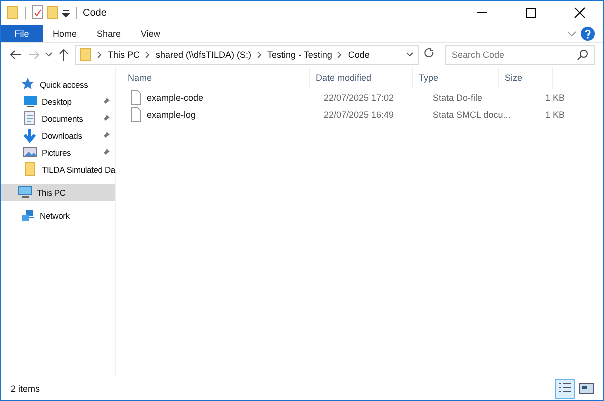 This screenshot has width=604, height=401. What do you see at coordinates (526, 78) in the screenshot?
I see `column-header: Size` at bounding box center [526, 78].